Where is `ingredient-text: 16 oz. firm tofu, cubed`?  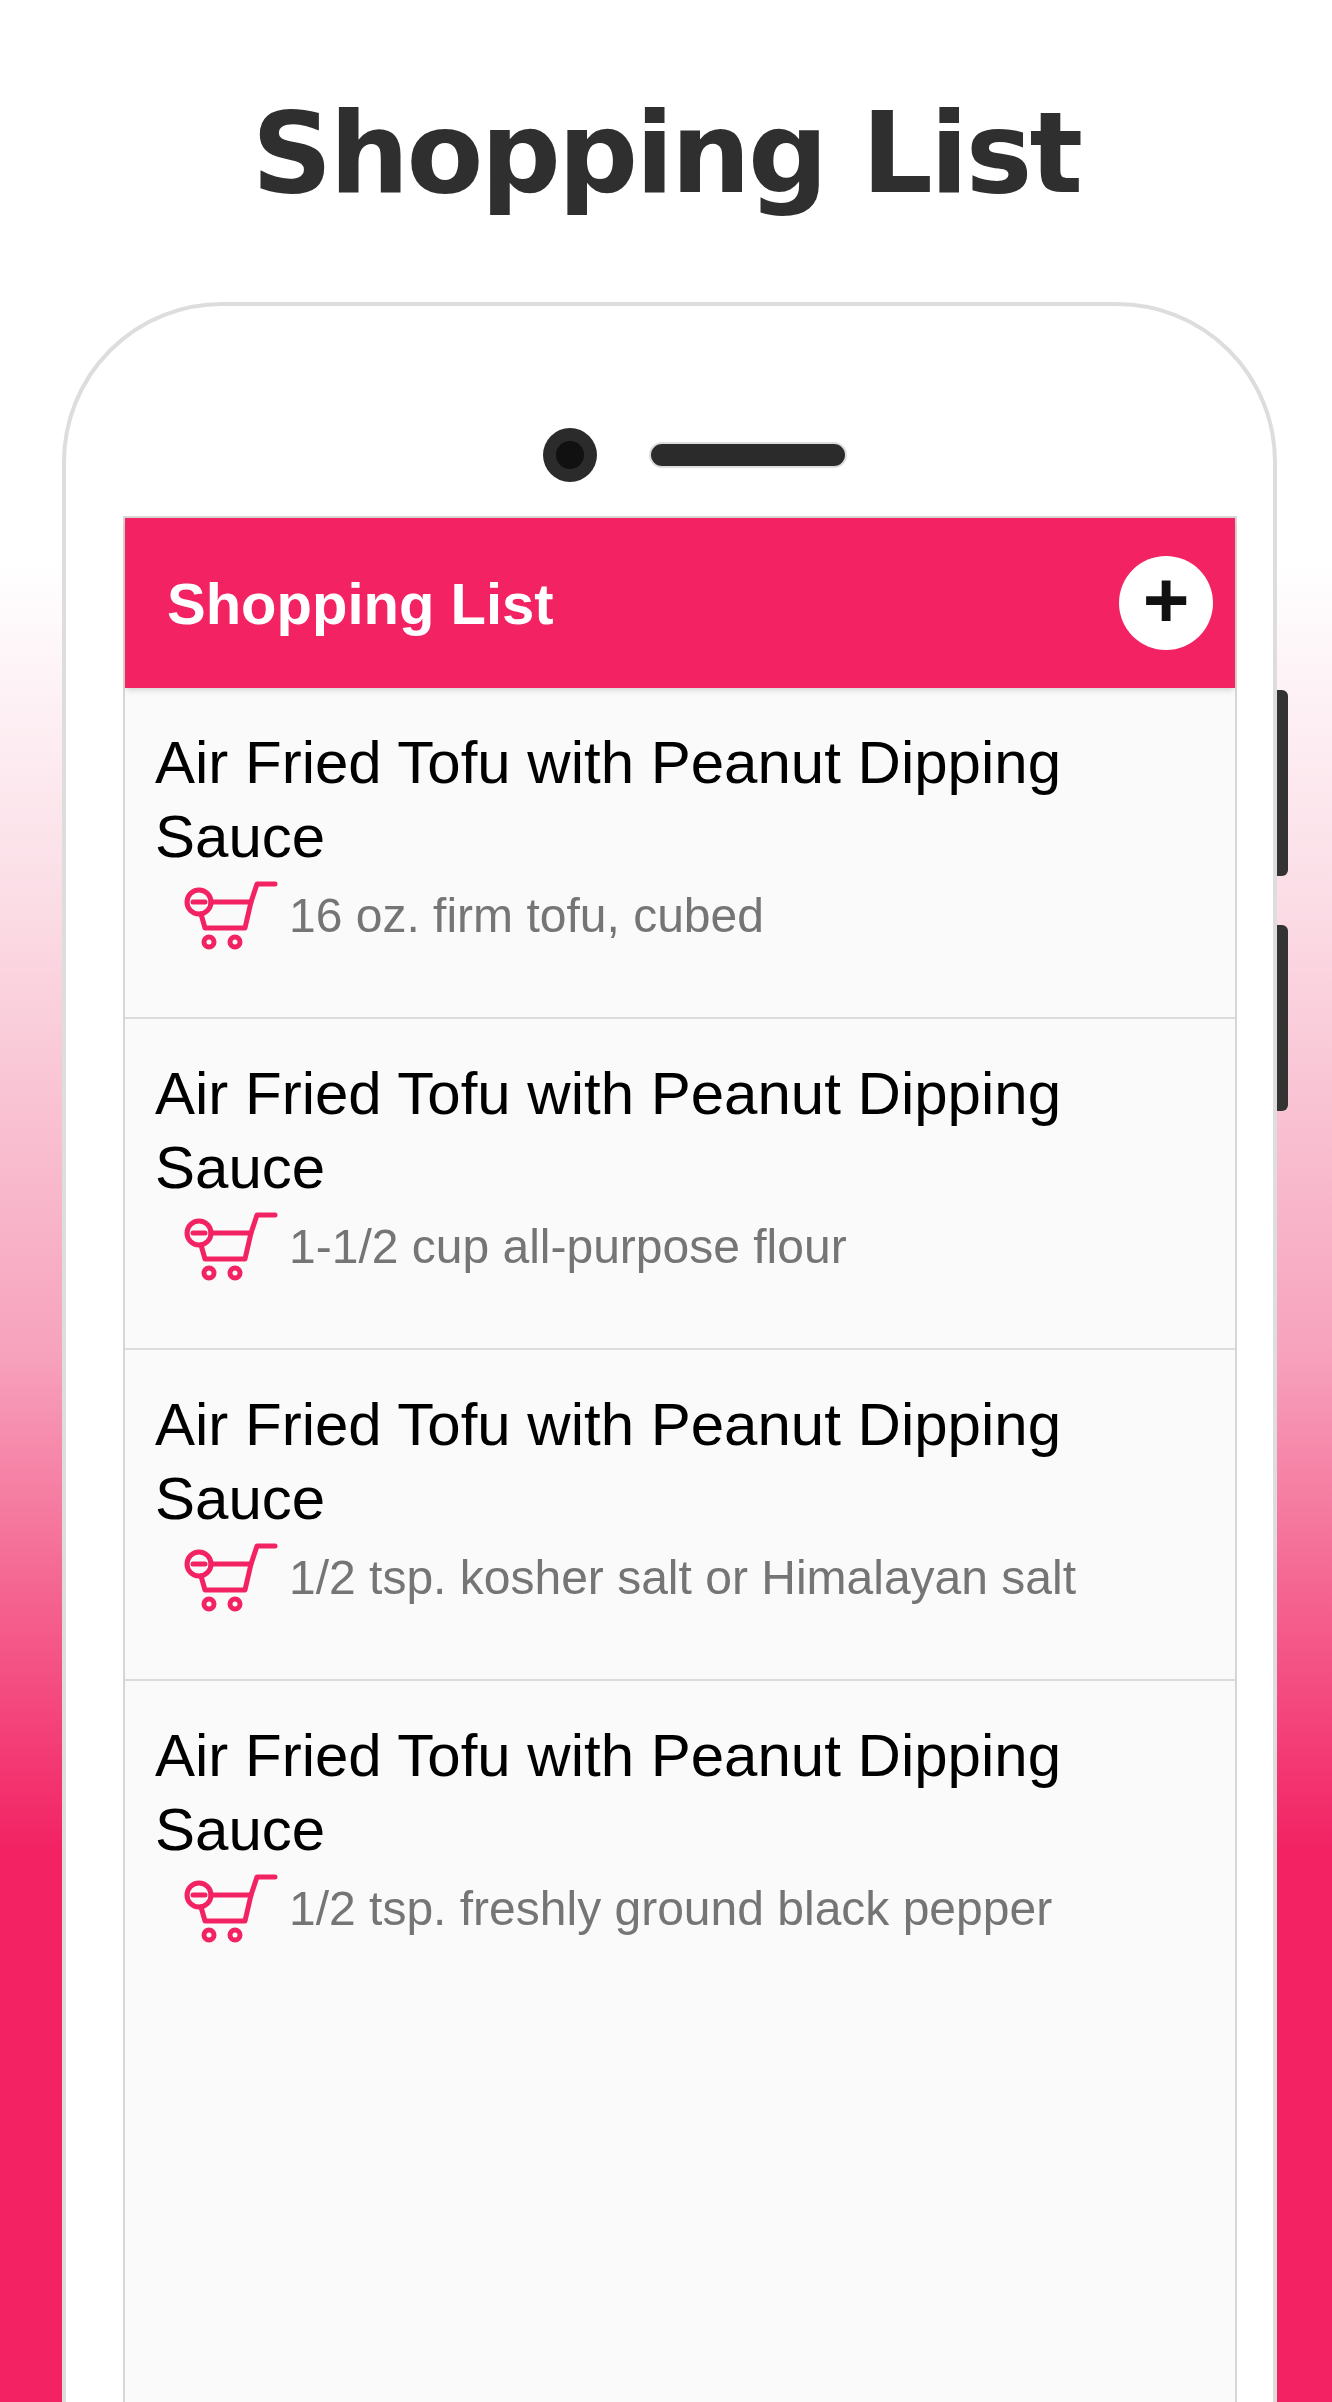 ingredient-text: 16 oz. firm tofu, cubed is located at coordinates (526, 916).